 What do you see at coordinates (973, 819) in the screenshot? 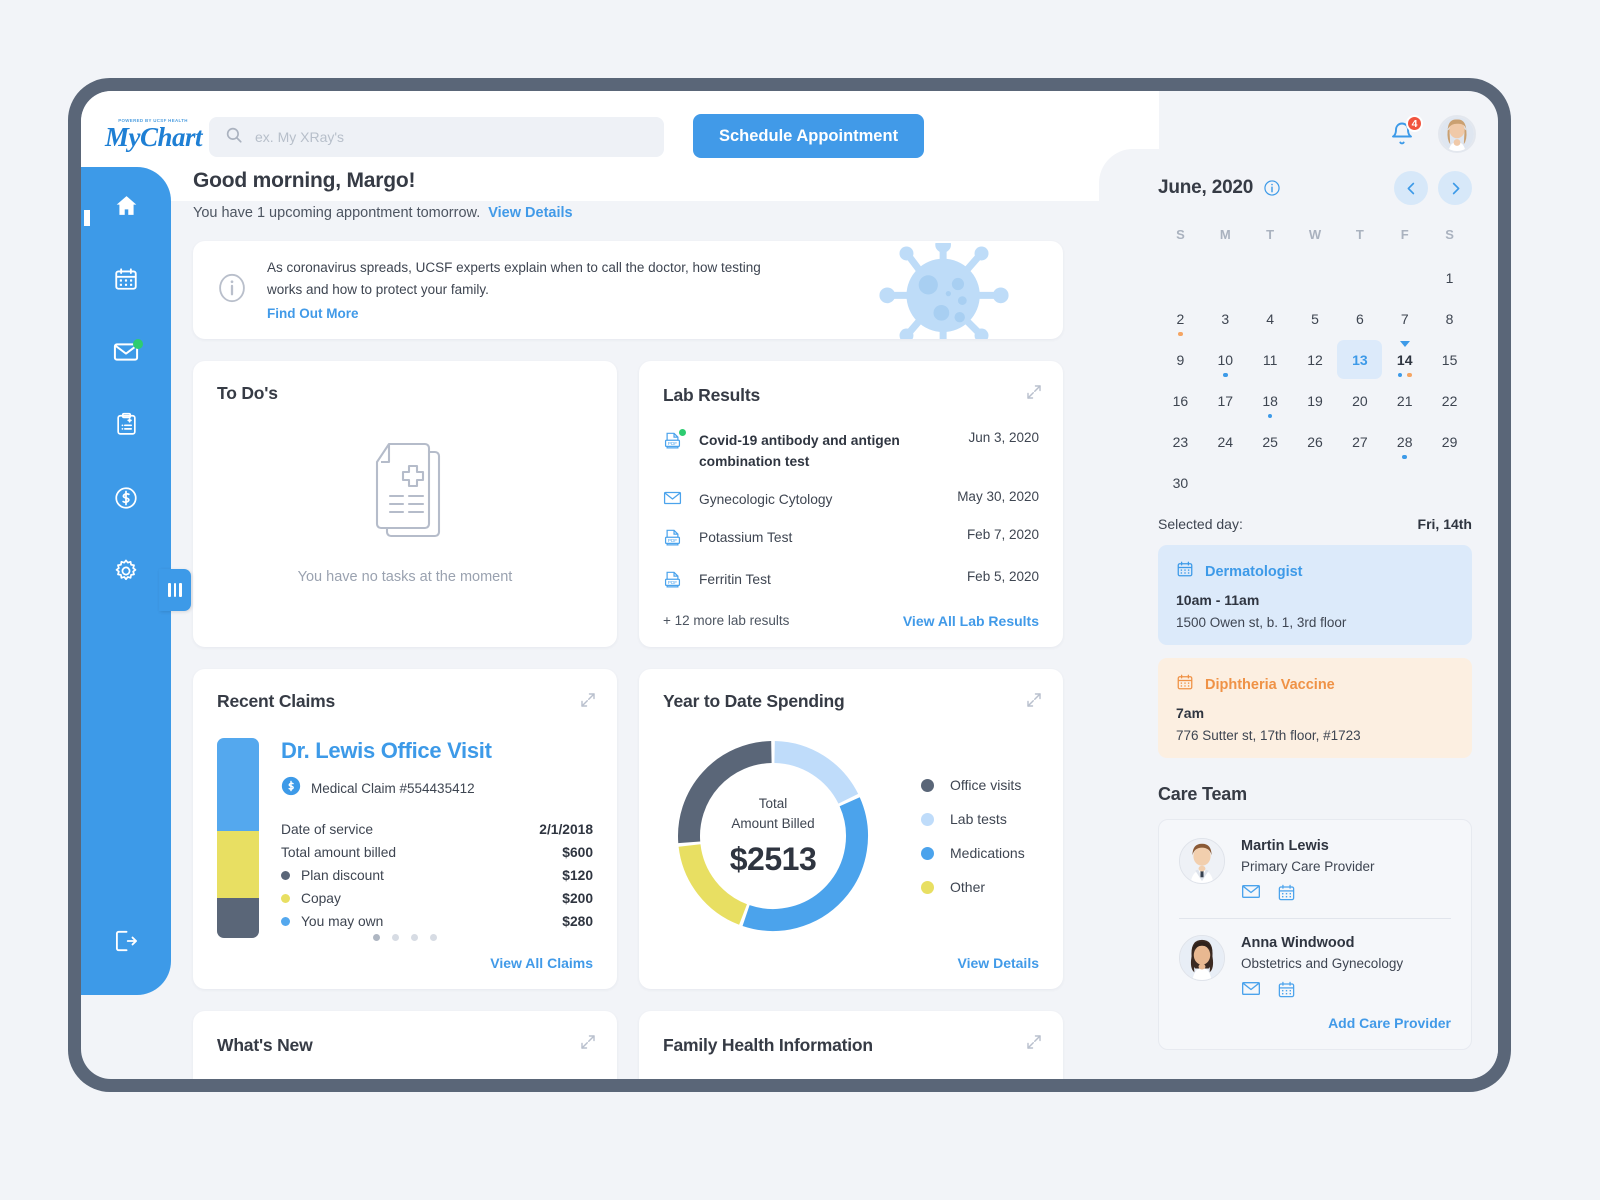
I see `legend-item-lab-tests: Lab tests` at bounding box center [973, 819].